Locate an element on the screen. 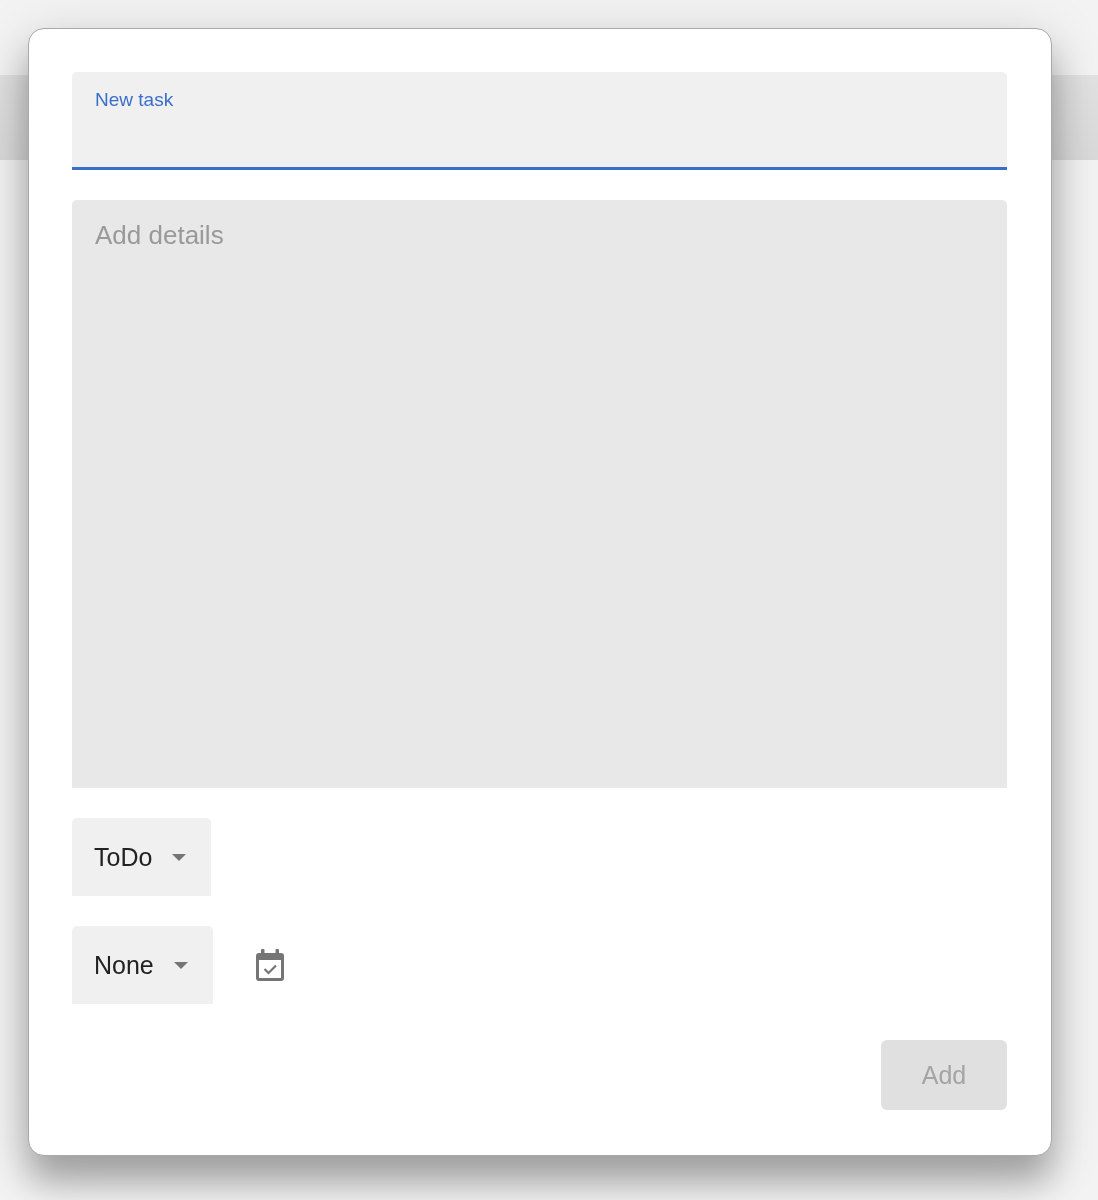 The height and width of the screenshot is (1200, 1098). dropdown-select: None is located at coordinates (142, 965).